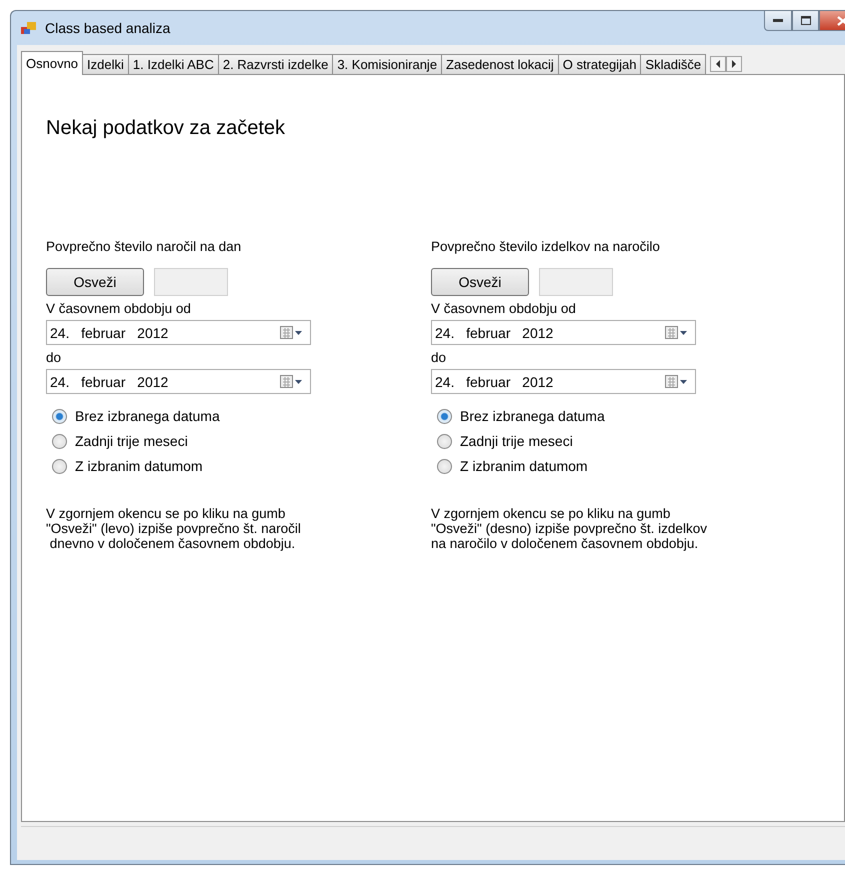 The height and width of the screenshot is (869, 845). I want to click on tab: Skladišče, so click(673, 64).